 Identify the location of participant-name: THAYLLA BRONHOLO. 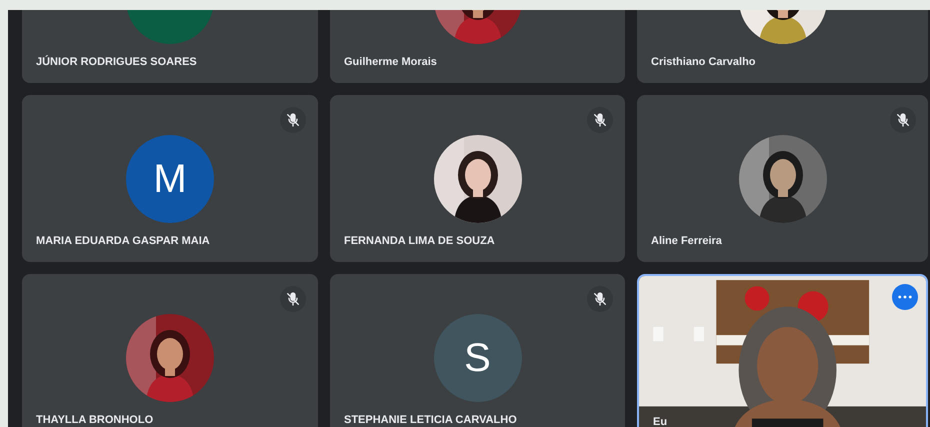
(95, 420).